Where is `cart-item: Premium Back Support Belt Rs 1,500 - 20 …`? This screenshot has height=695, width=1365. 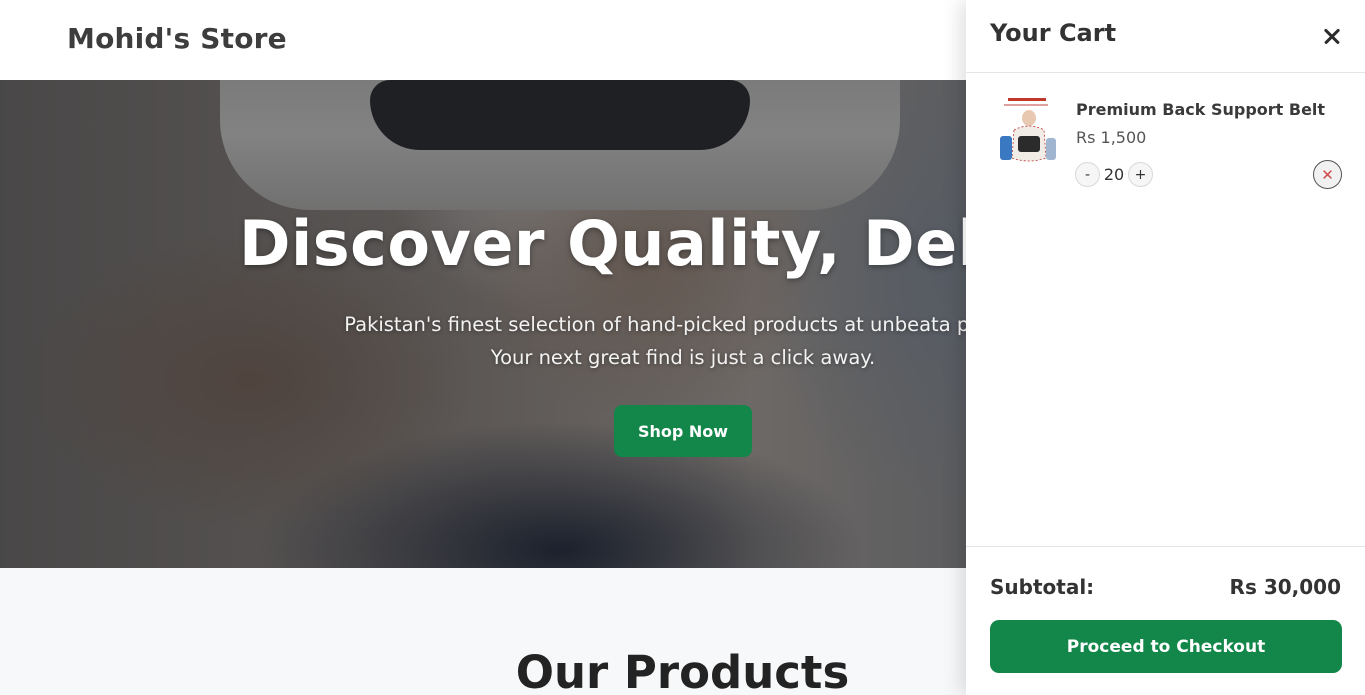 cart-item: Premium Back Support Belt Rs 1,500 - 20 … is located at coordinates (1165, 133).